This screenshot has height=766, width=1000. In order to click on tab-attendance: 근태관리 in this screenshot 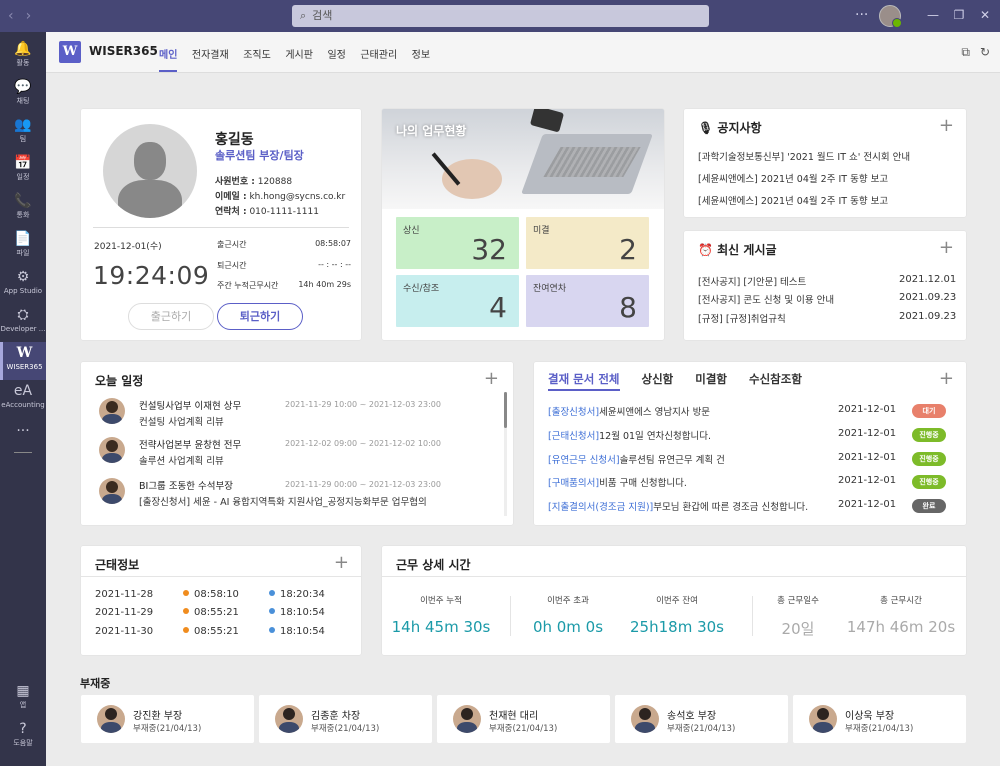, I will do `click(378, 53)`.